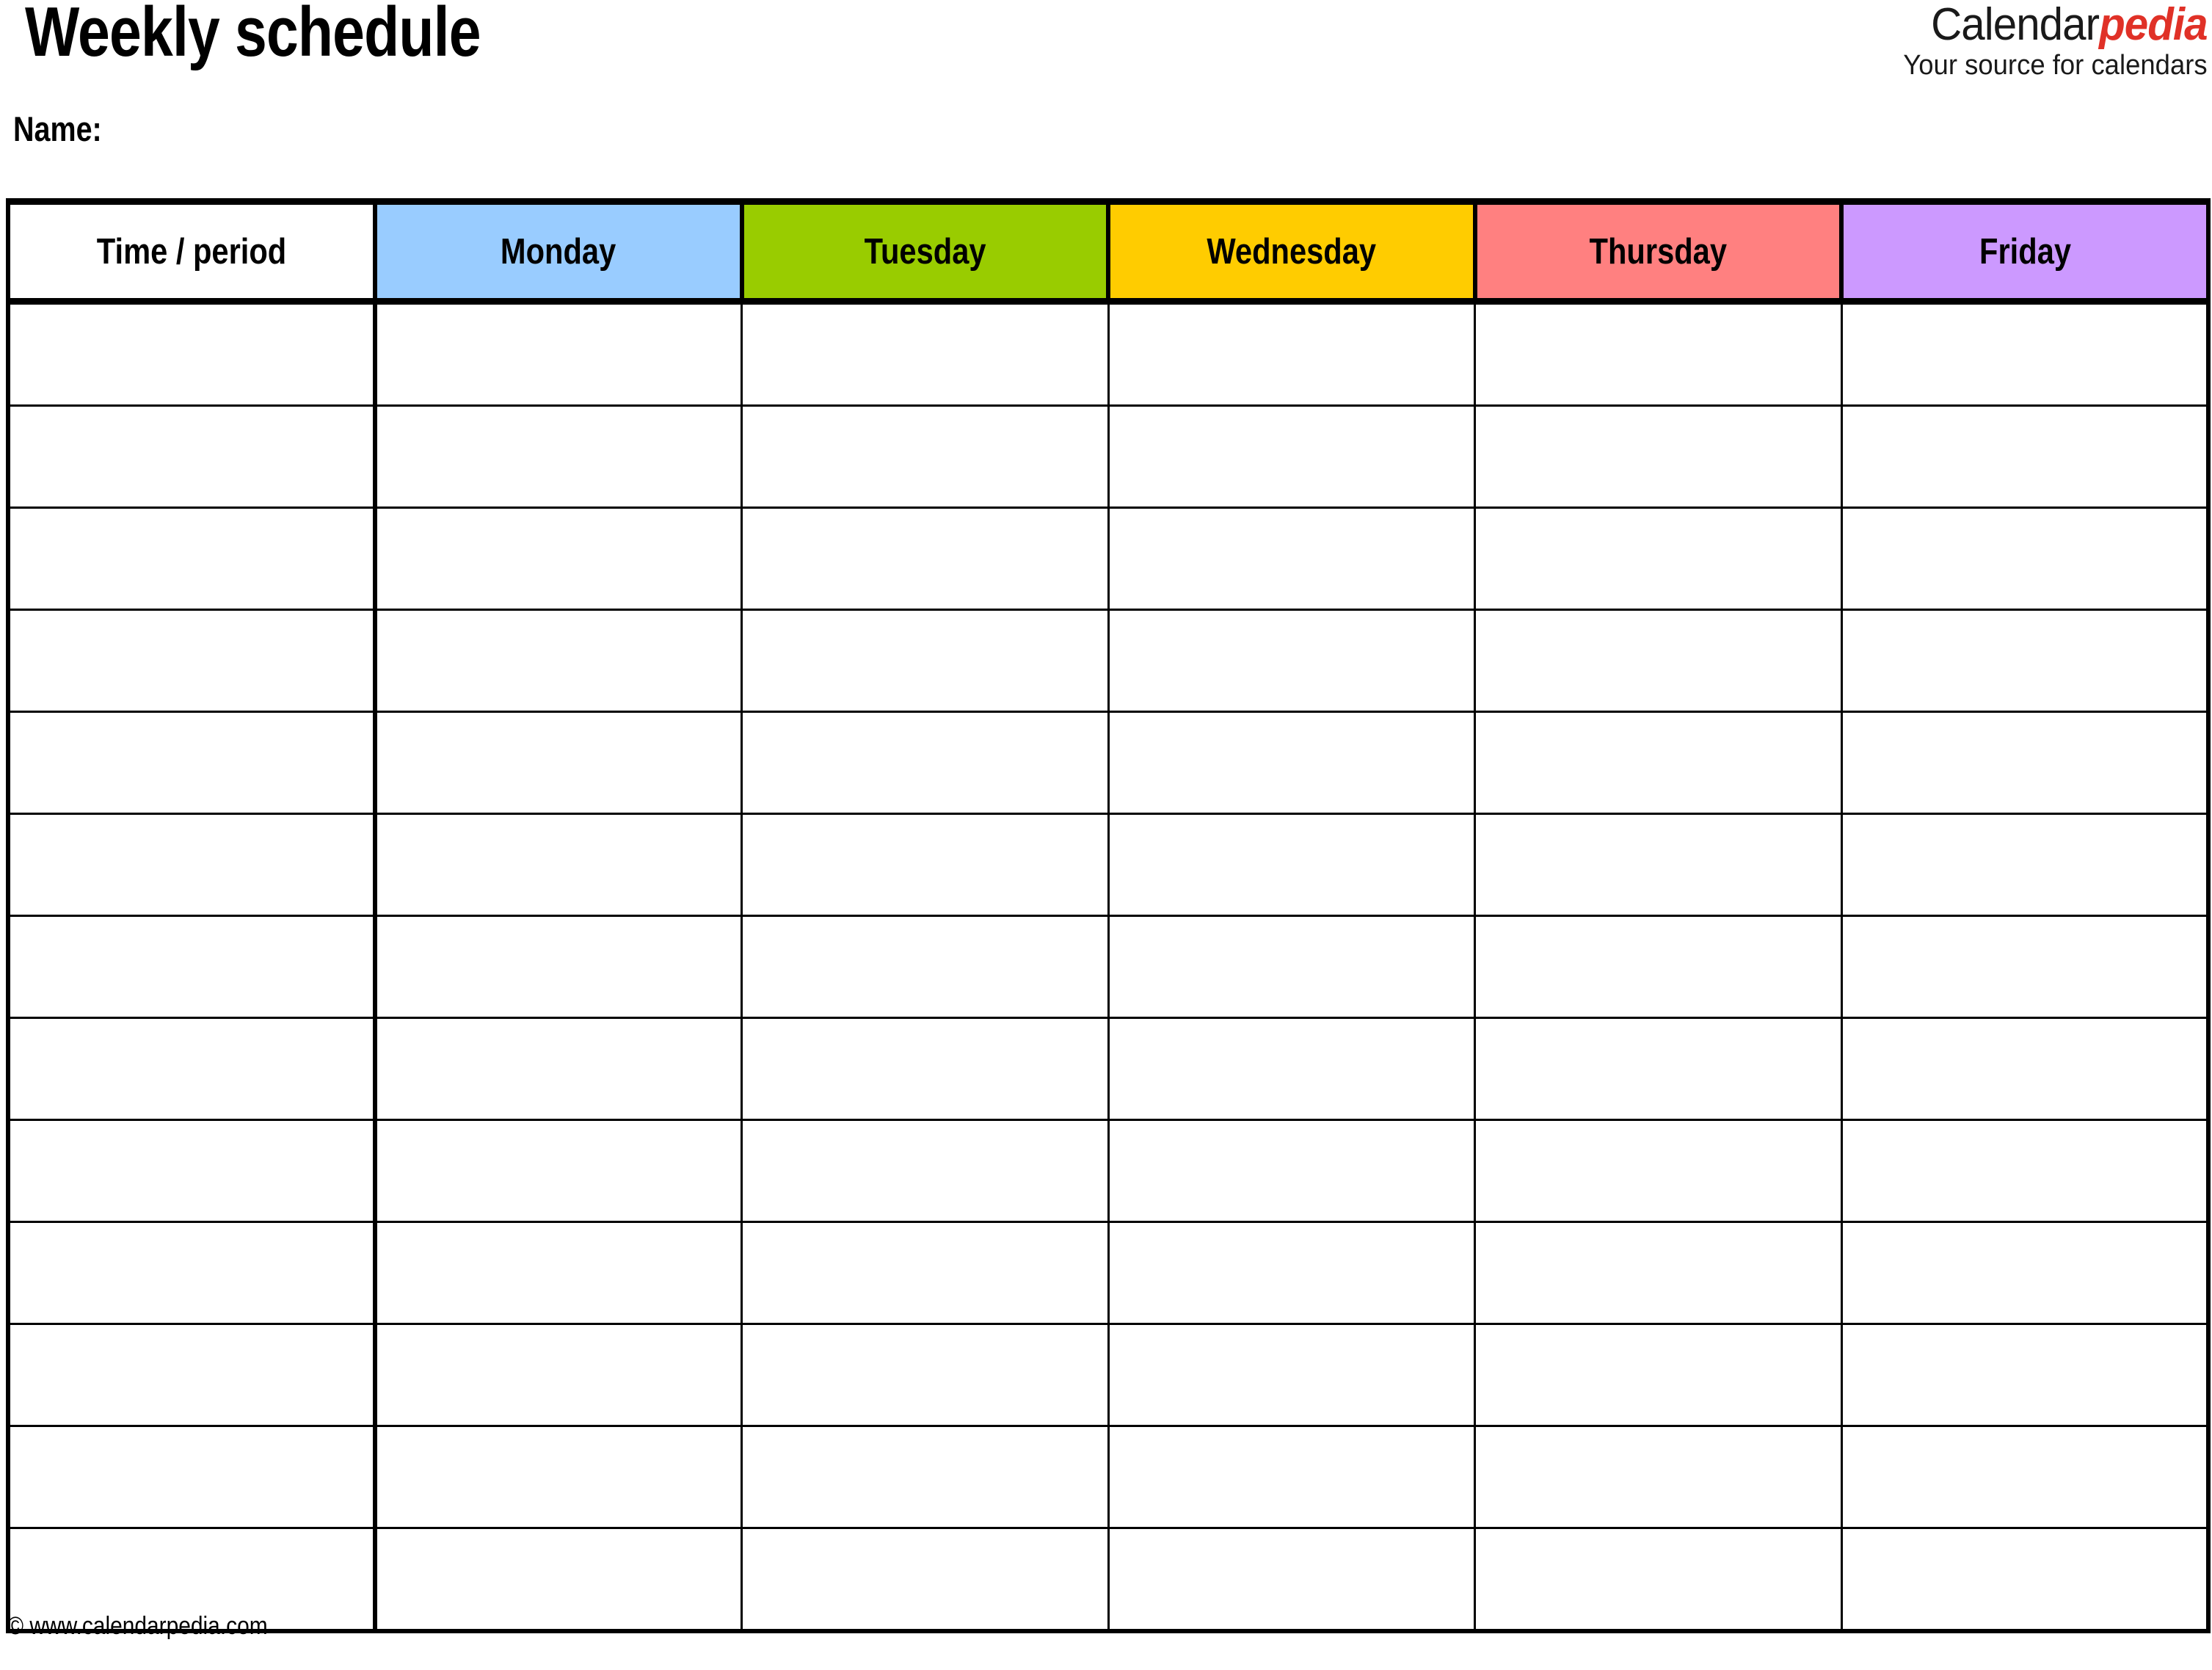 This screenshot has width=2212, height=1670. Describe the element at coordinates (1292, 251) in the screenshot. I see `column-header-label: Wednesday` at that location.